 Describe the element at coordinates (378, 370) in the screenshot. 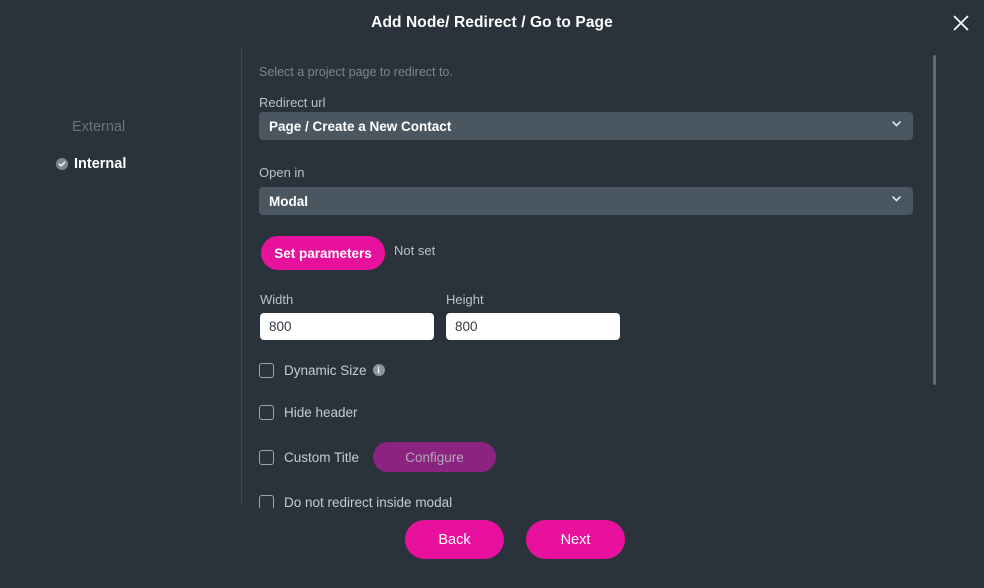

I see `info-icon: i` at that location.